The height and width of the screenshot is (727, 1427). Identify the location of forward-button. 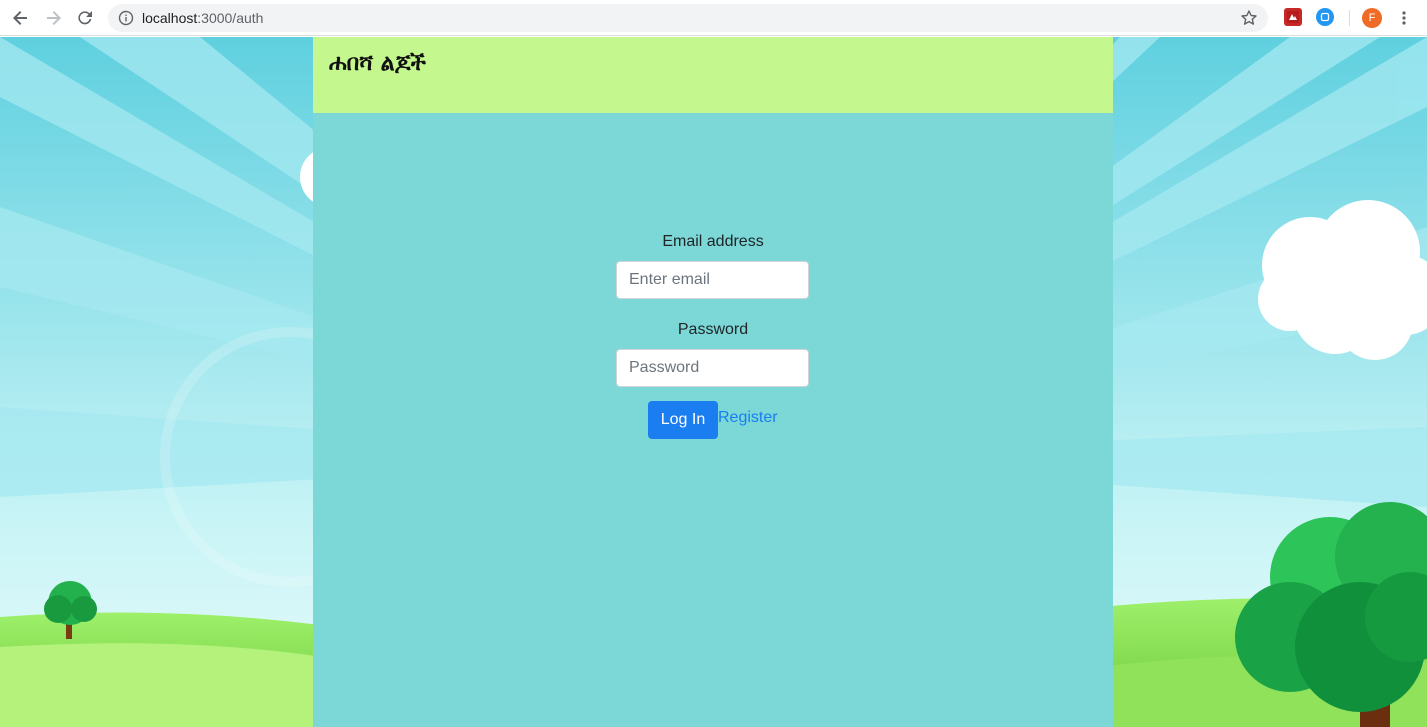
(53, 18).